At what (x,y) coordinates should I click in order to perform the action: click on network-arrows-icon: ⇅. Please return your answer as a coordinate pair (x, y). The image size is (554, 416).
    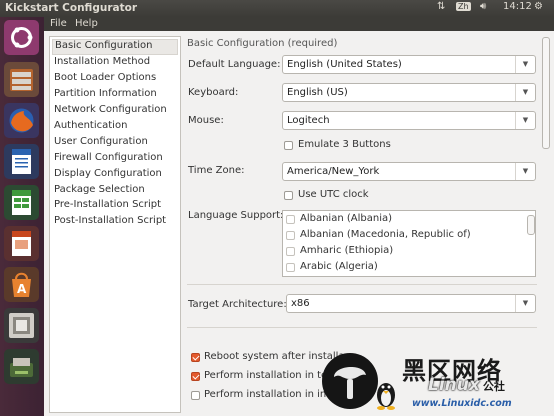
    Looking at the image, I should click on (441, 6).